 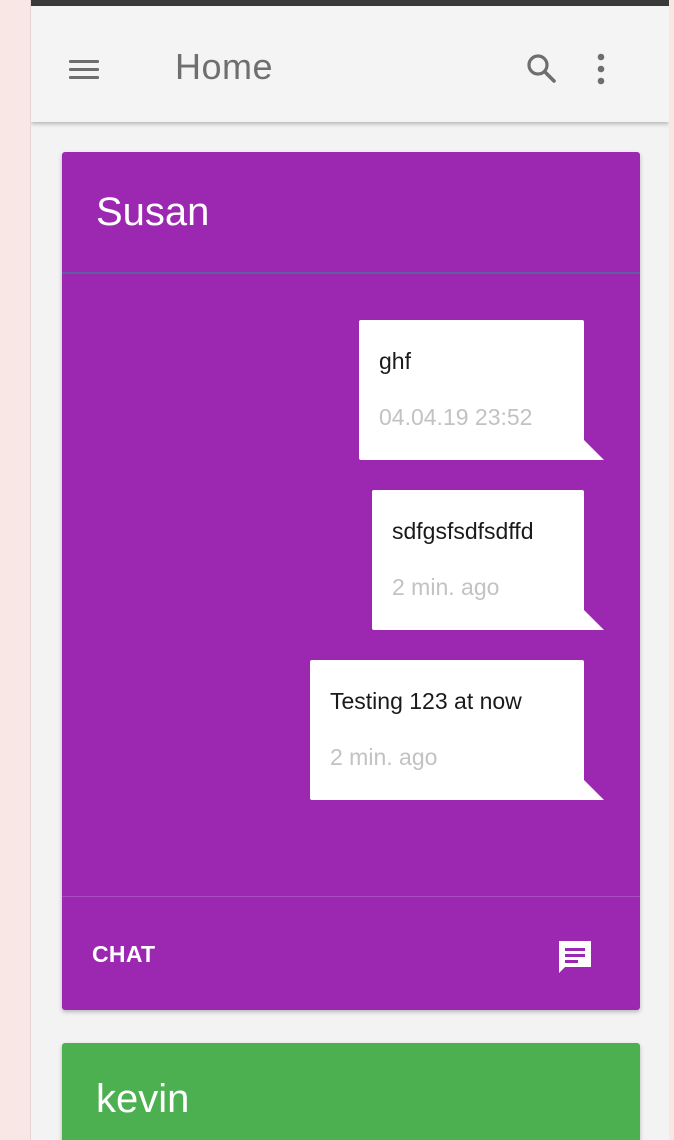 I want to click on page-title: Home, so click(x=224, y=66).